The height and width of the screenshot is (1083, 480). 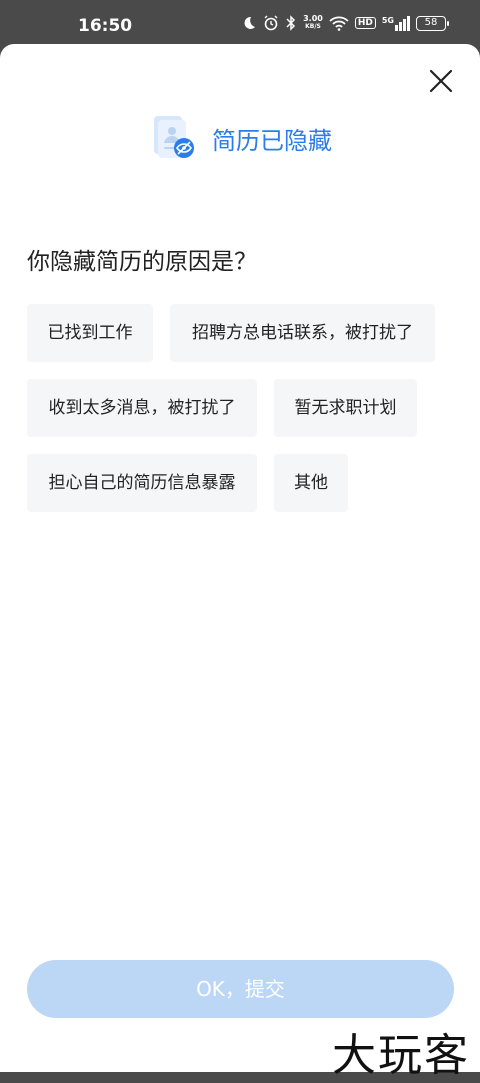 I want to click on signal-label: 5G, so click(x=387, y=20).